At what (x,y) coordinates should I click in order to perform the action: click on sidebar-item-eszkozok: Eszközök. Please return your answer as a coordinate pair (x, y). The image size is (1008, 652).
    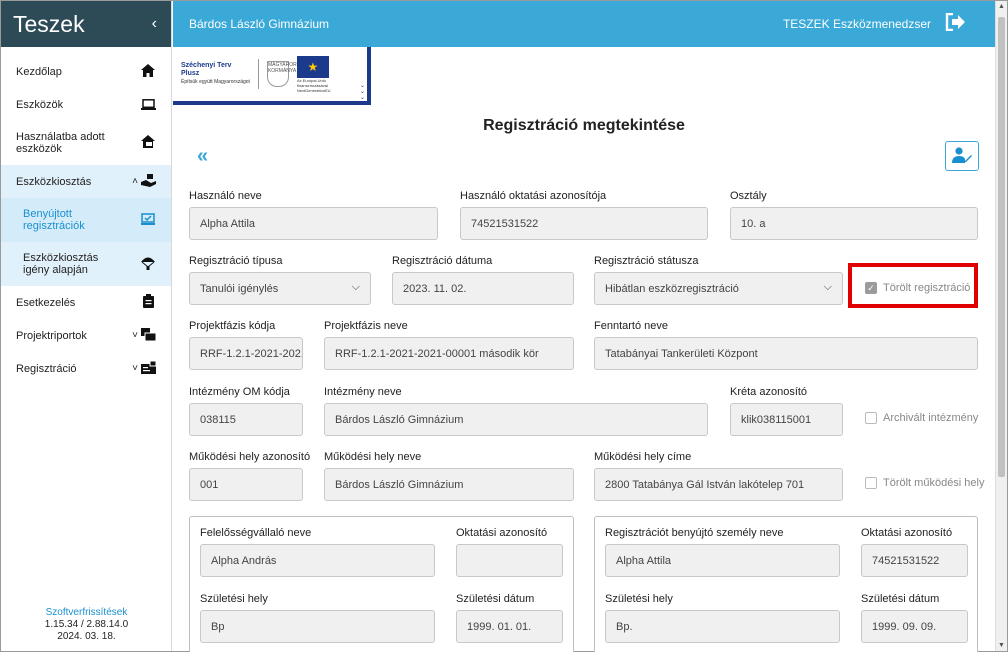
    Looking at the image, I should click on (86, 104).